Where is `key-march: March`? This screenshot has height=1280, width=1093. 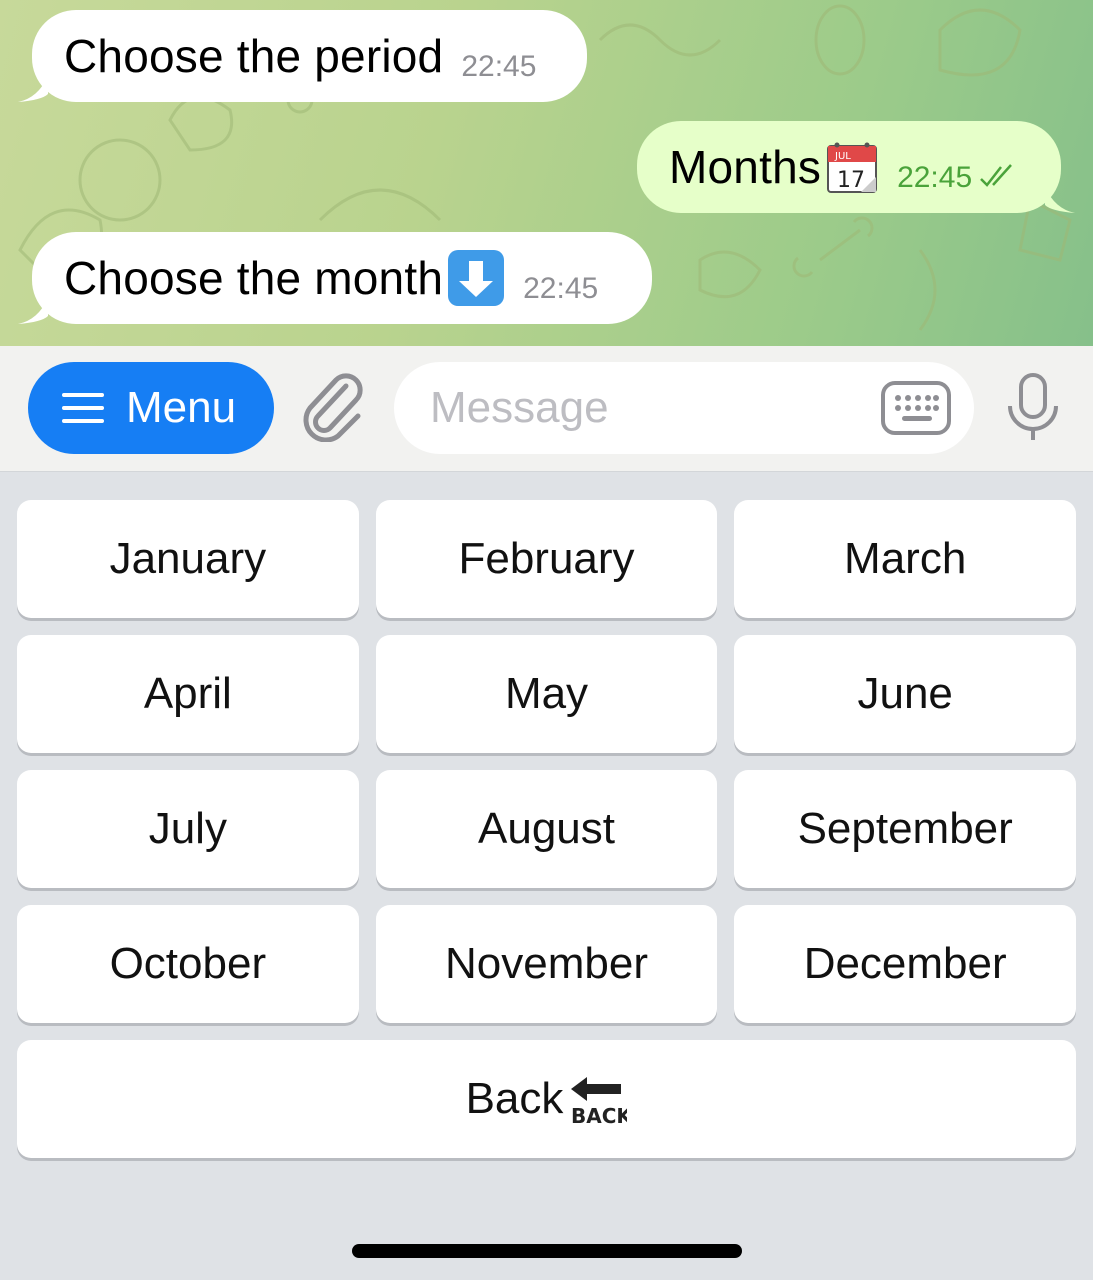
key-march: March is located at coordinates (905, 559).